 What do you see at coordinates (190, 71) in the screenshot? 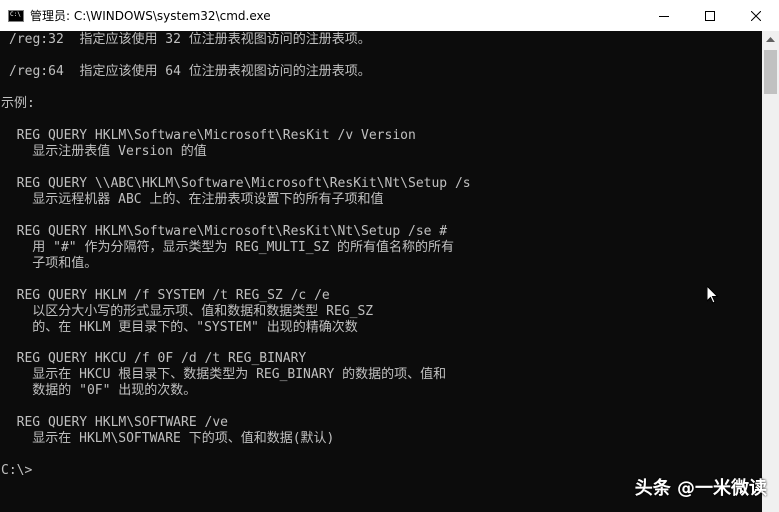
I see `console-line: /reg:64 指定应该使用 64 位注册表视图访问的注册表项。` at bounding box center [190, 71].